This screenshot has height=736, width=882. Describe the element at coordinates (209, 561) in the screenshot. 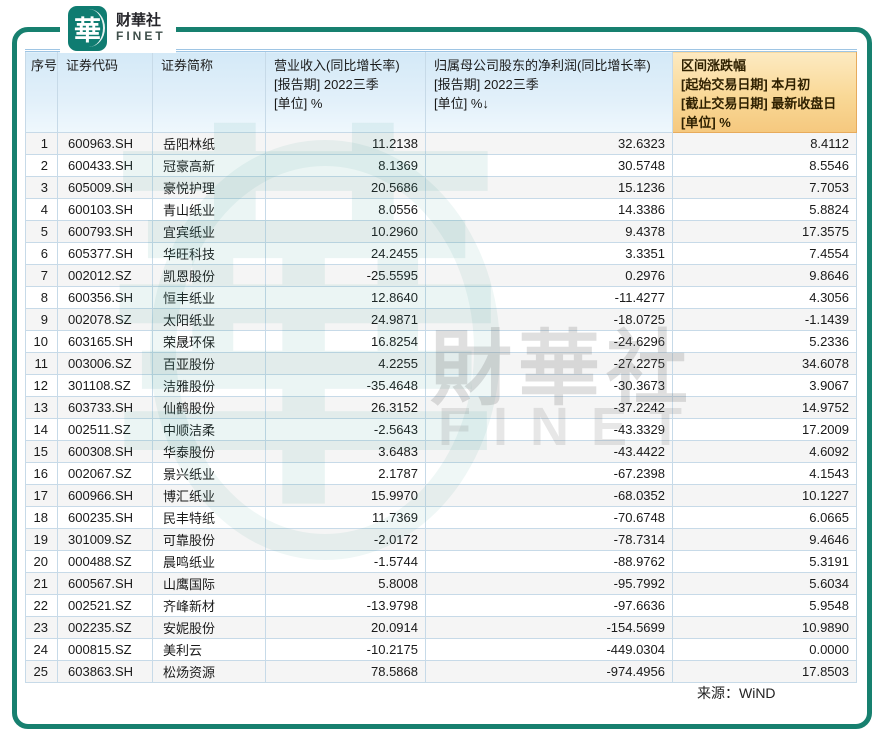

I see `security-name-cell: 晨鸣纸业` at that location.